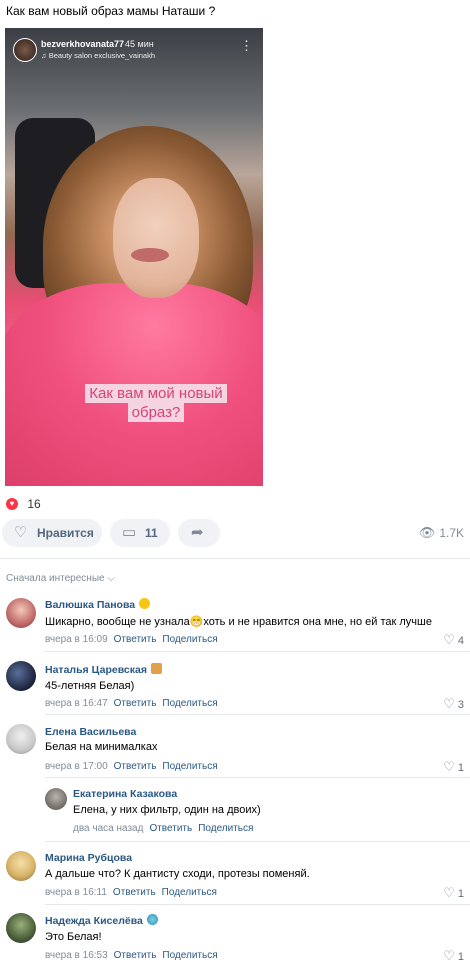 The height and width of the screenshot is (967, 470). What do you see at coordinates (151, 533) in the screenshot?
I see `comments-count: 11` at bounding box center [151, 533].